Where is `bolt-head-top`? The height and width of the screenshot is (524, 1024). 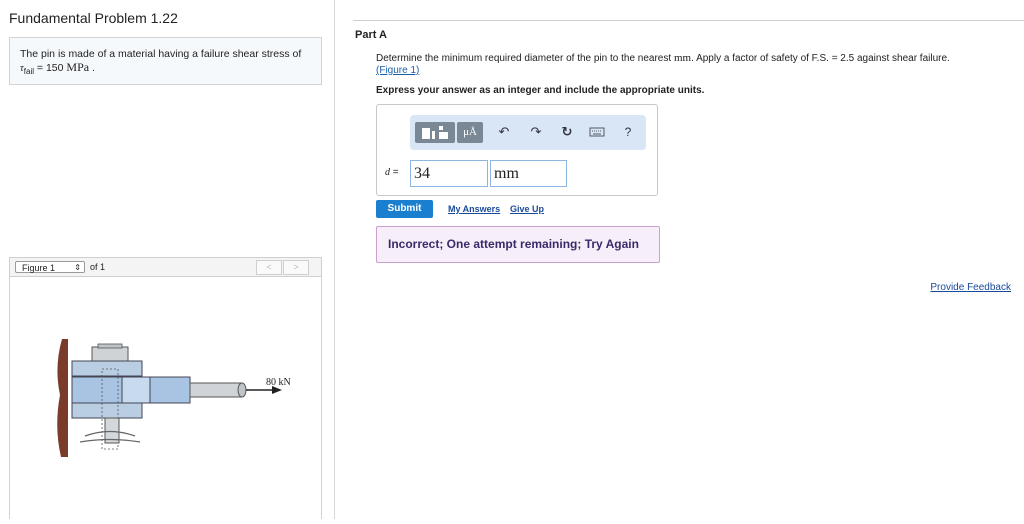 bolt-head-top is located at coordinates (110, 346).